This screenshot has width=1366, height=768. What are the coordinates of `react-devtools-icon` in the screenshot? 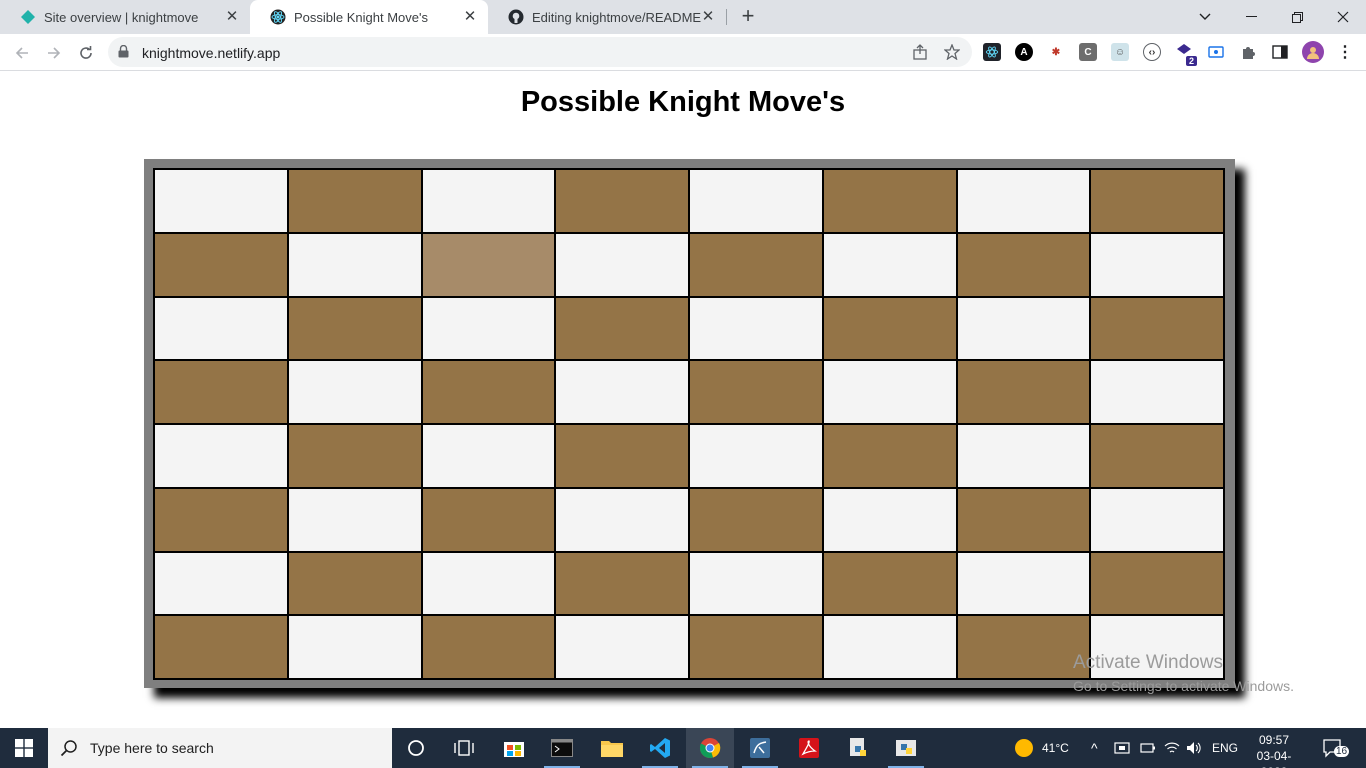 It's located at (992, 52).